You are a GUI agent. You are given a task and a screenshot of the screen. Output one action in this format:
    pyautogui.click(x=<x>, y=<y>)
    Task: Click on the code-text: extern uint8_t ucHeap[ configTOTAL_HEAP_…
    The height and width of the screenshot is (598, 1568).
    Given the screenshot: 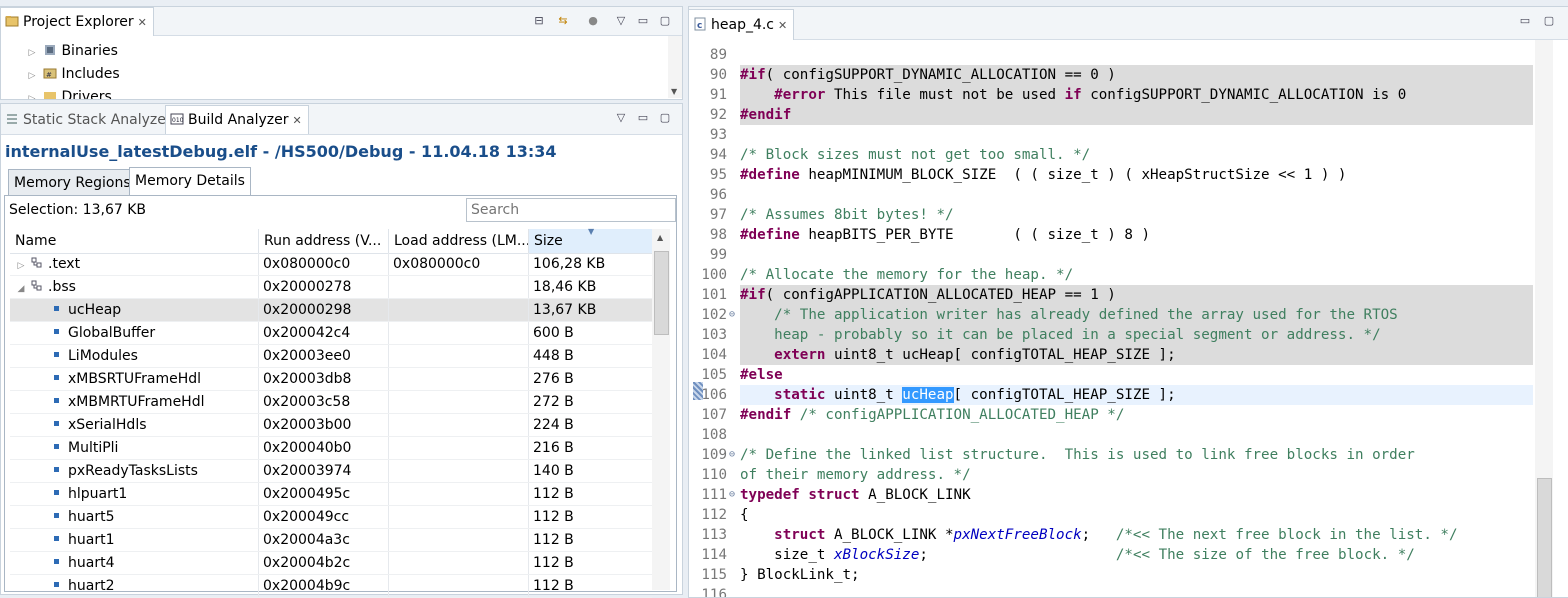 What is the action you would take?
    pyautogui.click(x=1136, y=355)
    